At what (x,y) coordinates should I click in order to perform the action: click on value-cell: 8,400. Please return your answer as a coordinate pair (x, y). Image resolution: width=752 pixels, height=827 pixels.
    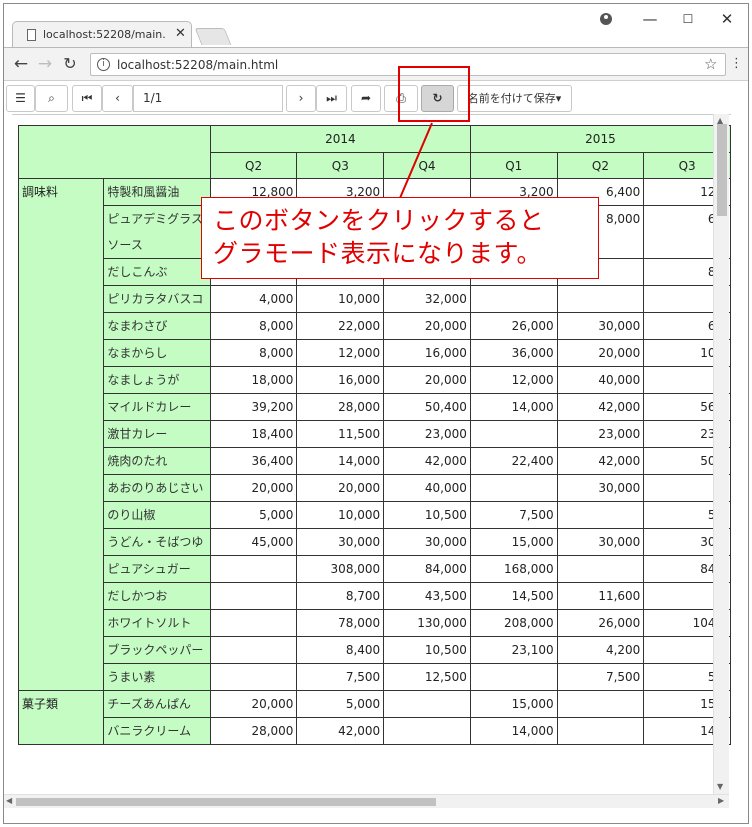
    Looking at the image, I should click on (340, 650).